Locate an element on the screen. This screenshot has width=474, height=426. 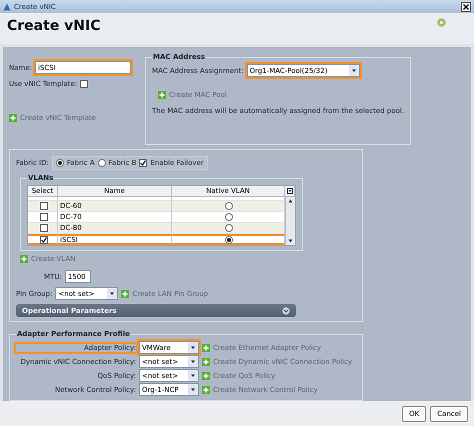
app-icon is located at coordinates (7, 6).